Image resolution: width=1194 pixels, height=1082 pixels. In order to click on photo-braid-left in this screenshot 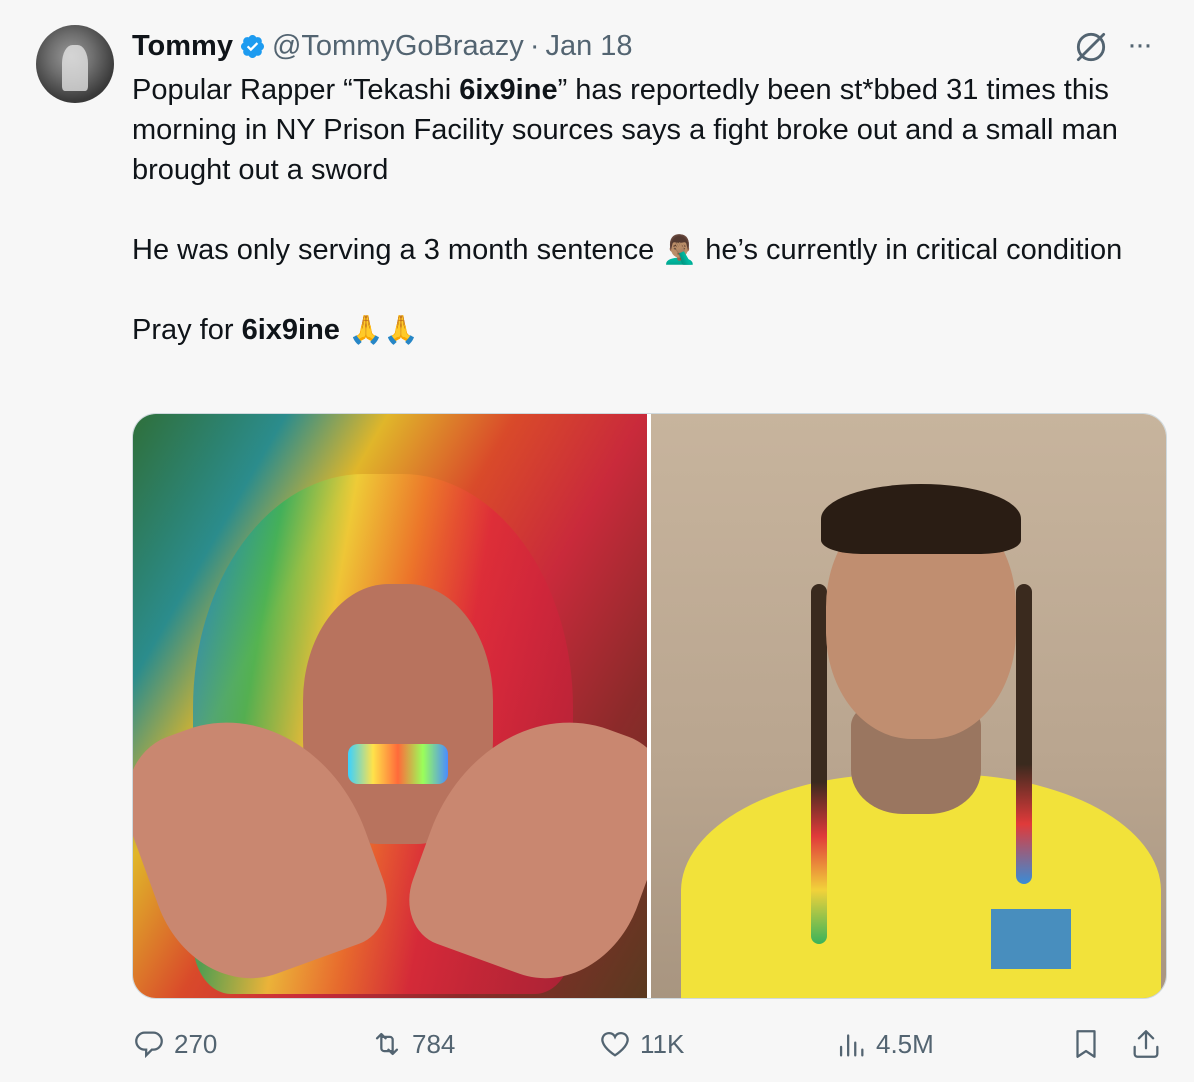, I will do `click(819, 764)`.